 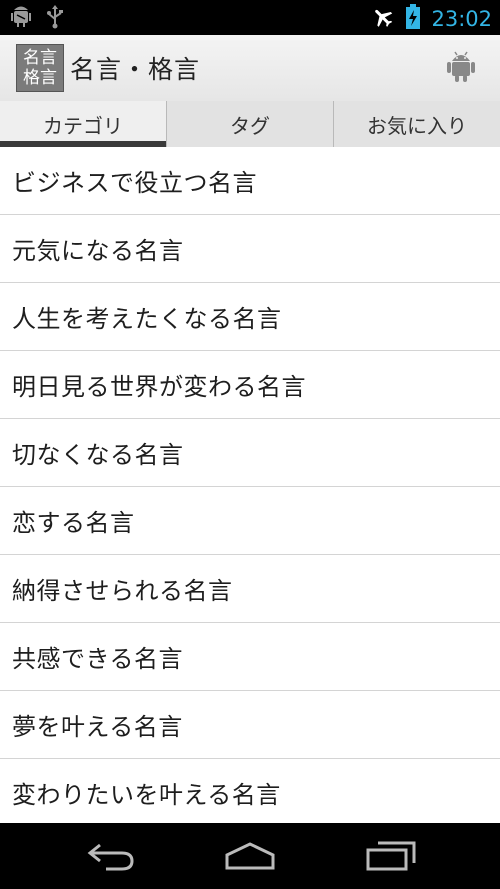 What do you see at coordinates (250, 17) in the screenshot?
I see `status-bar: 23:02` at bounding box center [250, 17].